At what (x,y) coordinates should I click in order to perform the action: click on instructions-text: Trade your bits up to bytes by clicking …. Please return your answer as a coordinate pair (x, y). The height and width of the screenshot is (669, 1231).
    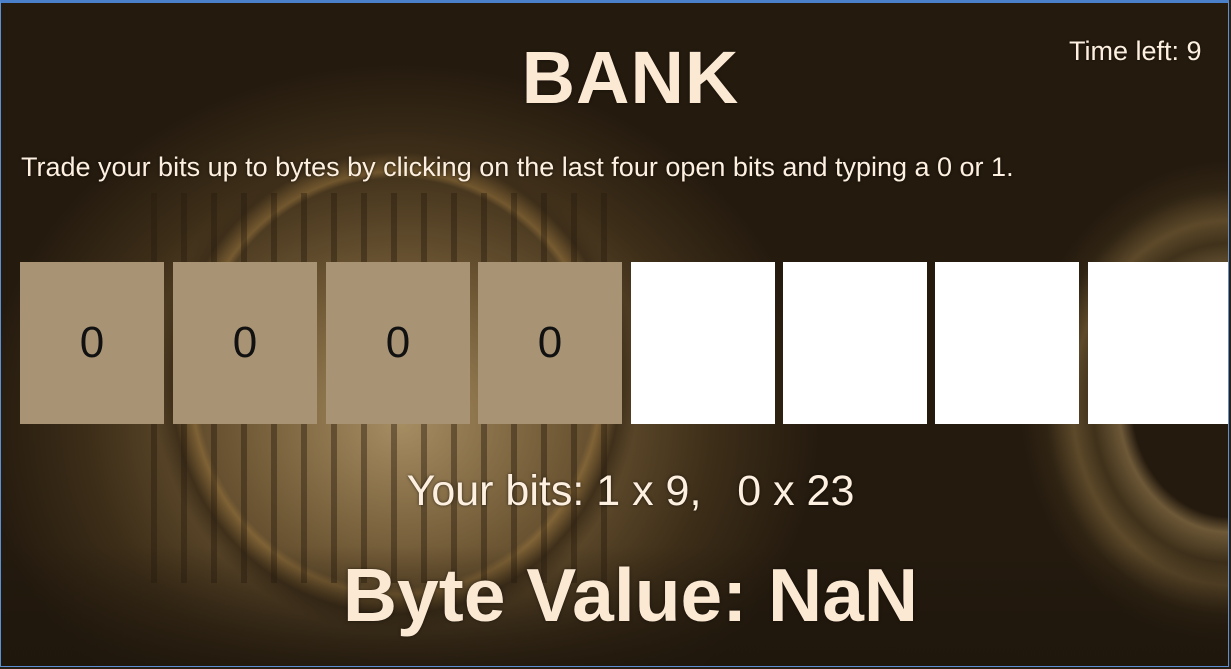
    Looking at the image, I should click on (517, 167).